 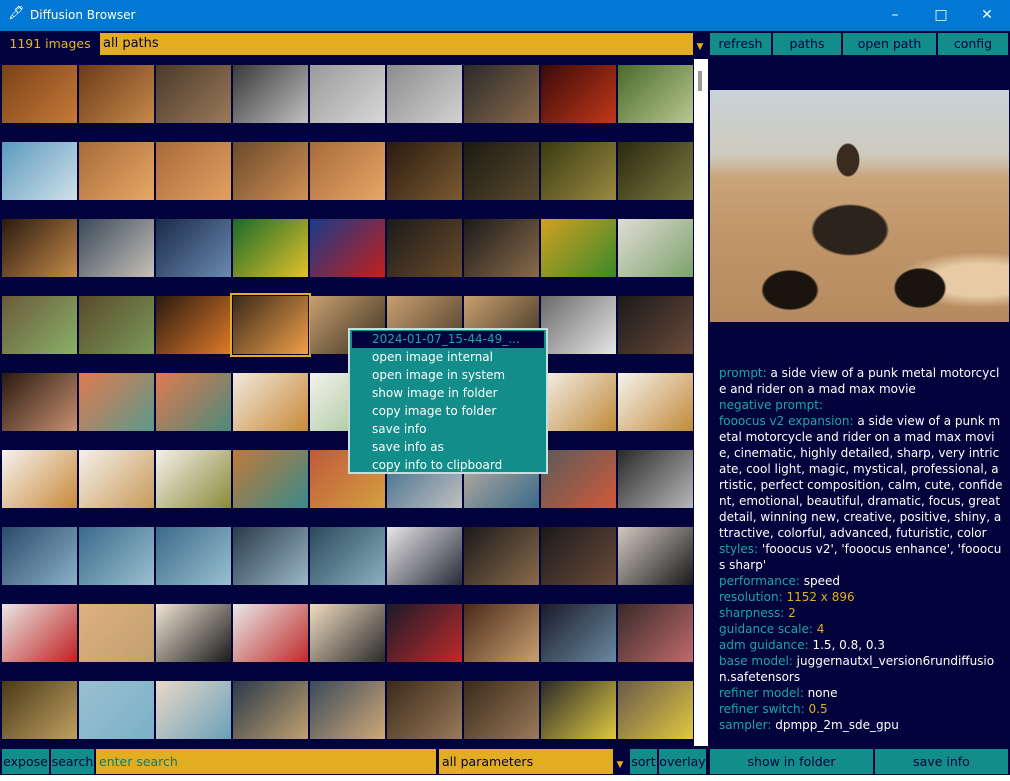 I want to click on close-button: ✕, so click(x=987, y=15).